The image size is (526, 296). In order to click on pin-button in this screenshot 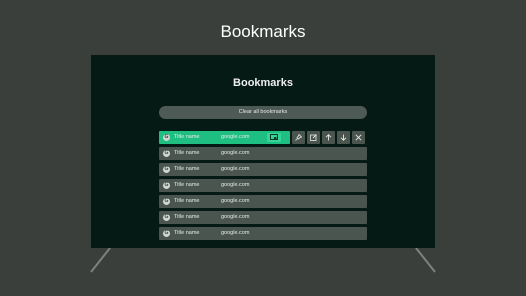, I will do `click(298, 137)`.